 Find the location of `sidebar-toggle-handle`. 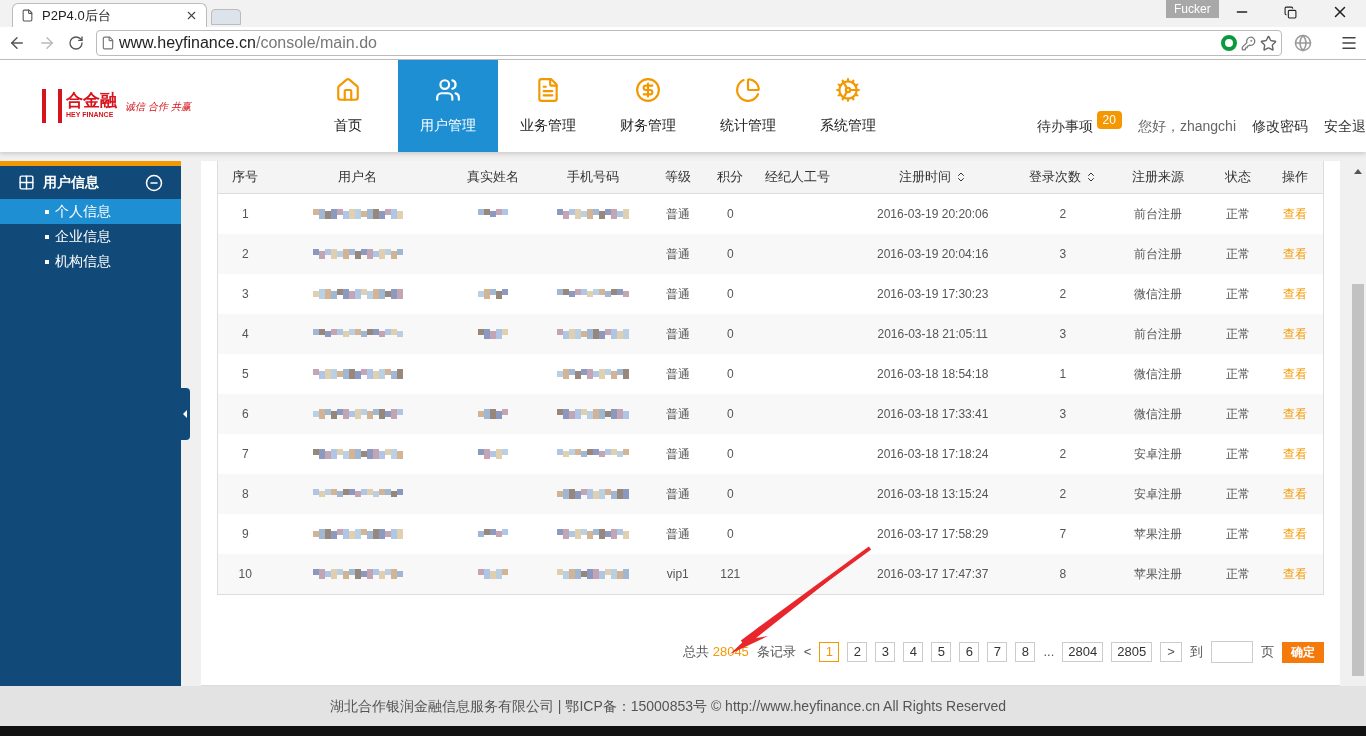

sidebar-toggle-handle is located at coordinates (185, 414).